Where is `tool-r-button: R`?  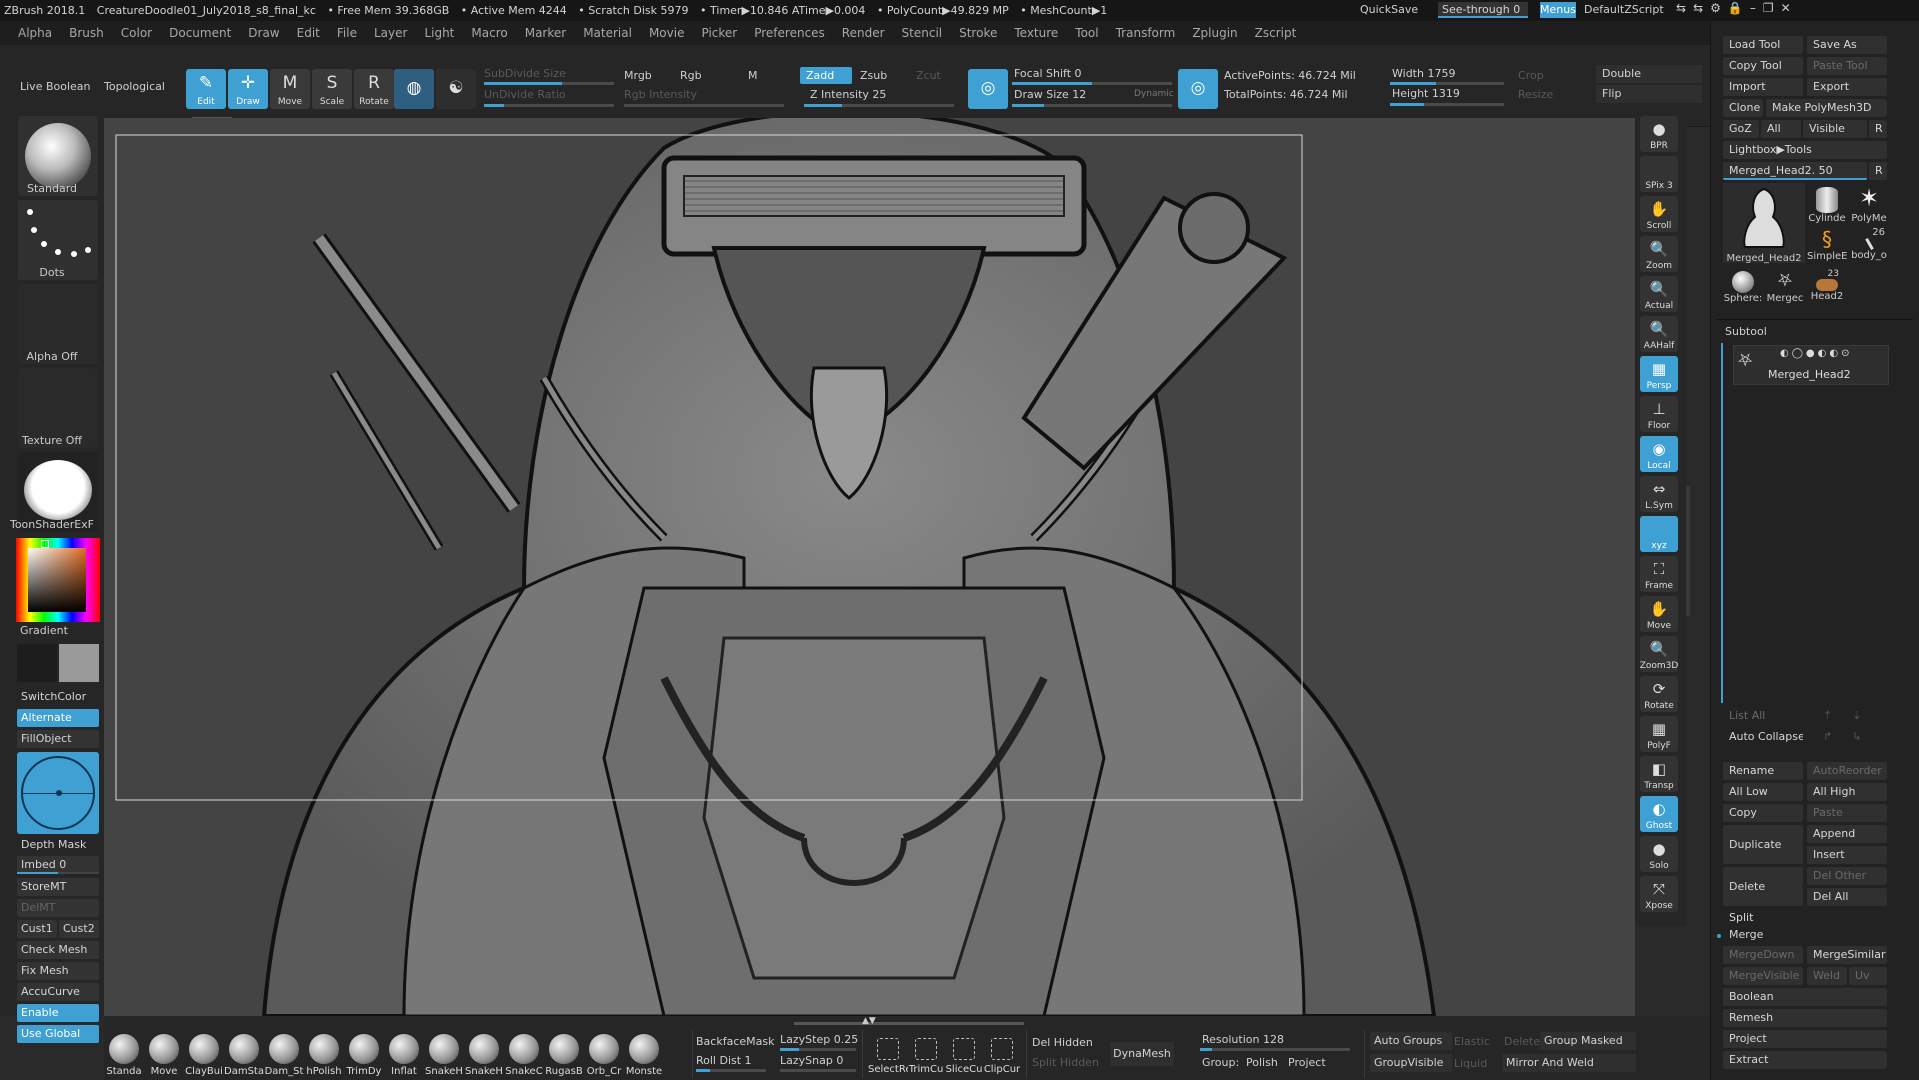
tool-r-button: R is located at coordinates (1878, 171).